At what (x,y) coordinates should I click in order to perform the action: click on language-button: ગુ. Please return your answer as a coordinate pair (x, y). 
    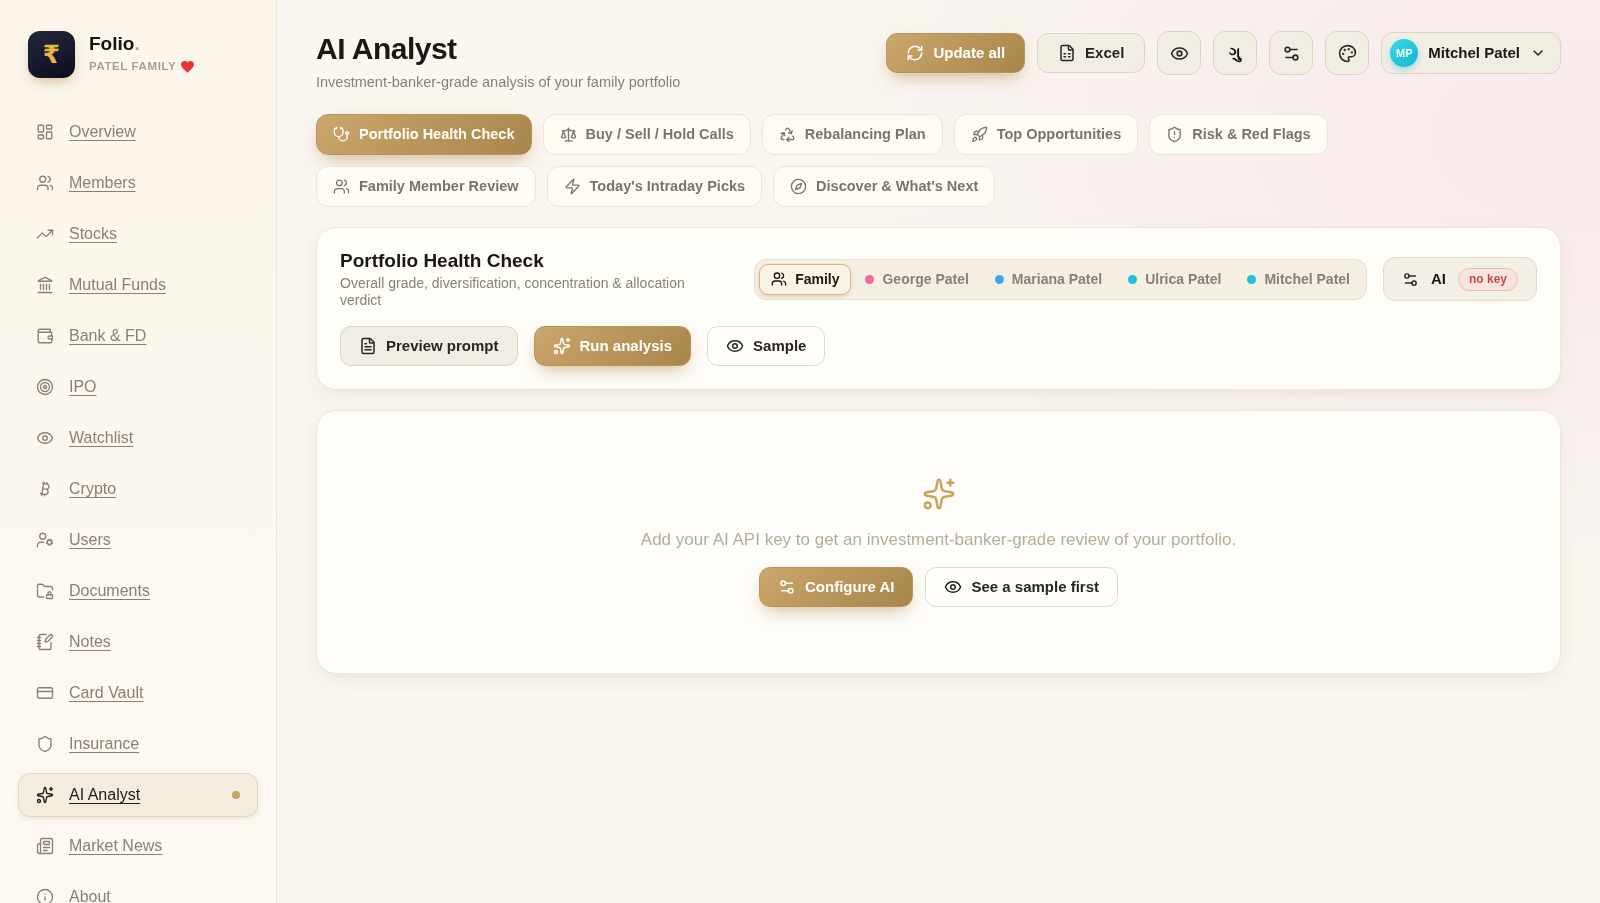
    Looking at the image, I should click on (1235, 53).